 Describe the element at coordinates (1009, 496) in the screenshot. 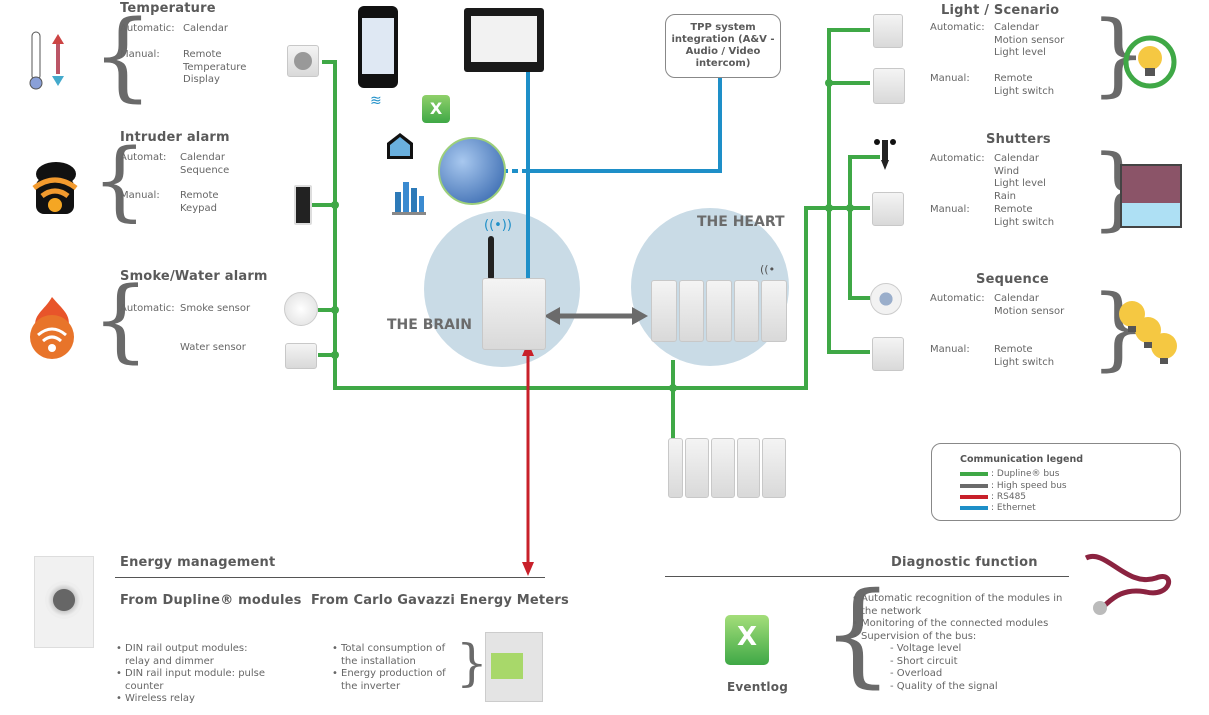

I see `legend-label: : RS485` at that location.